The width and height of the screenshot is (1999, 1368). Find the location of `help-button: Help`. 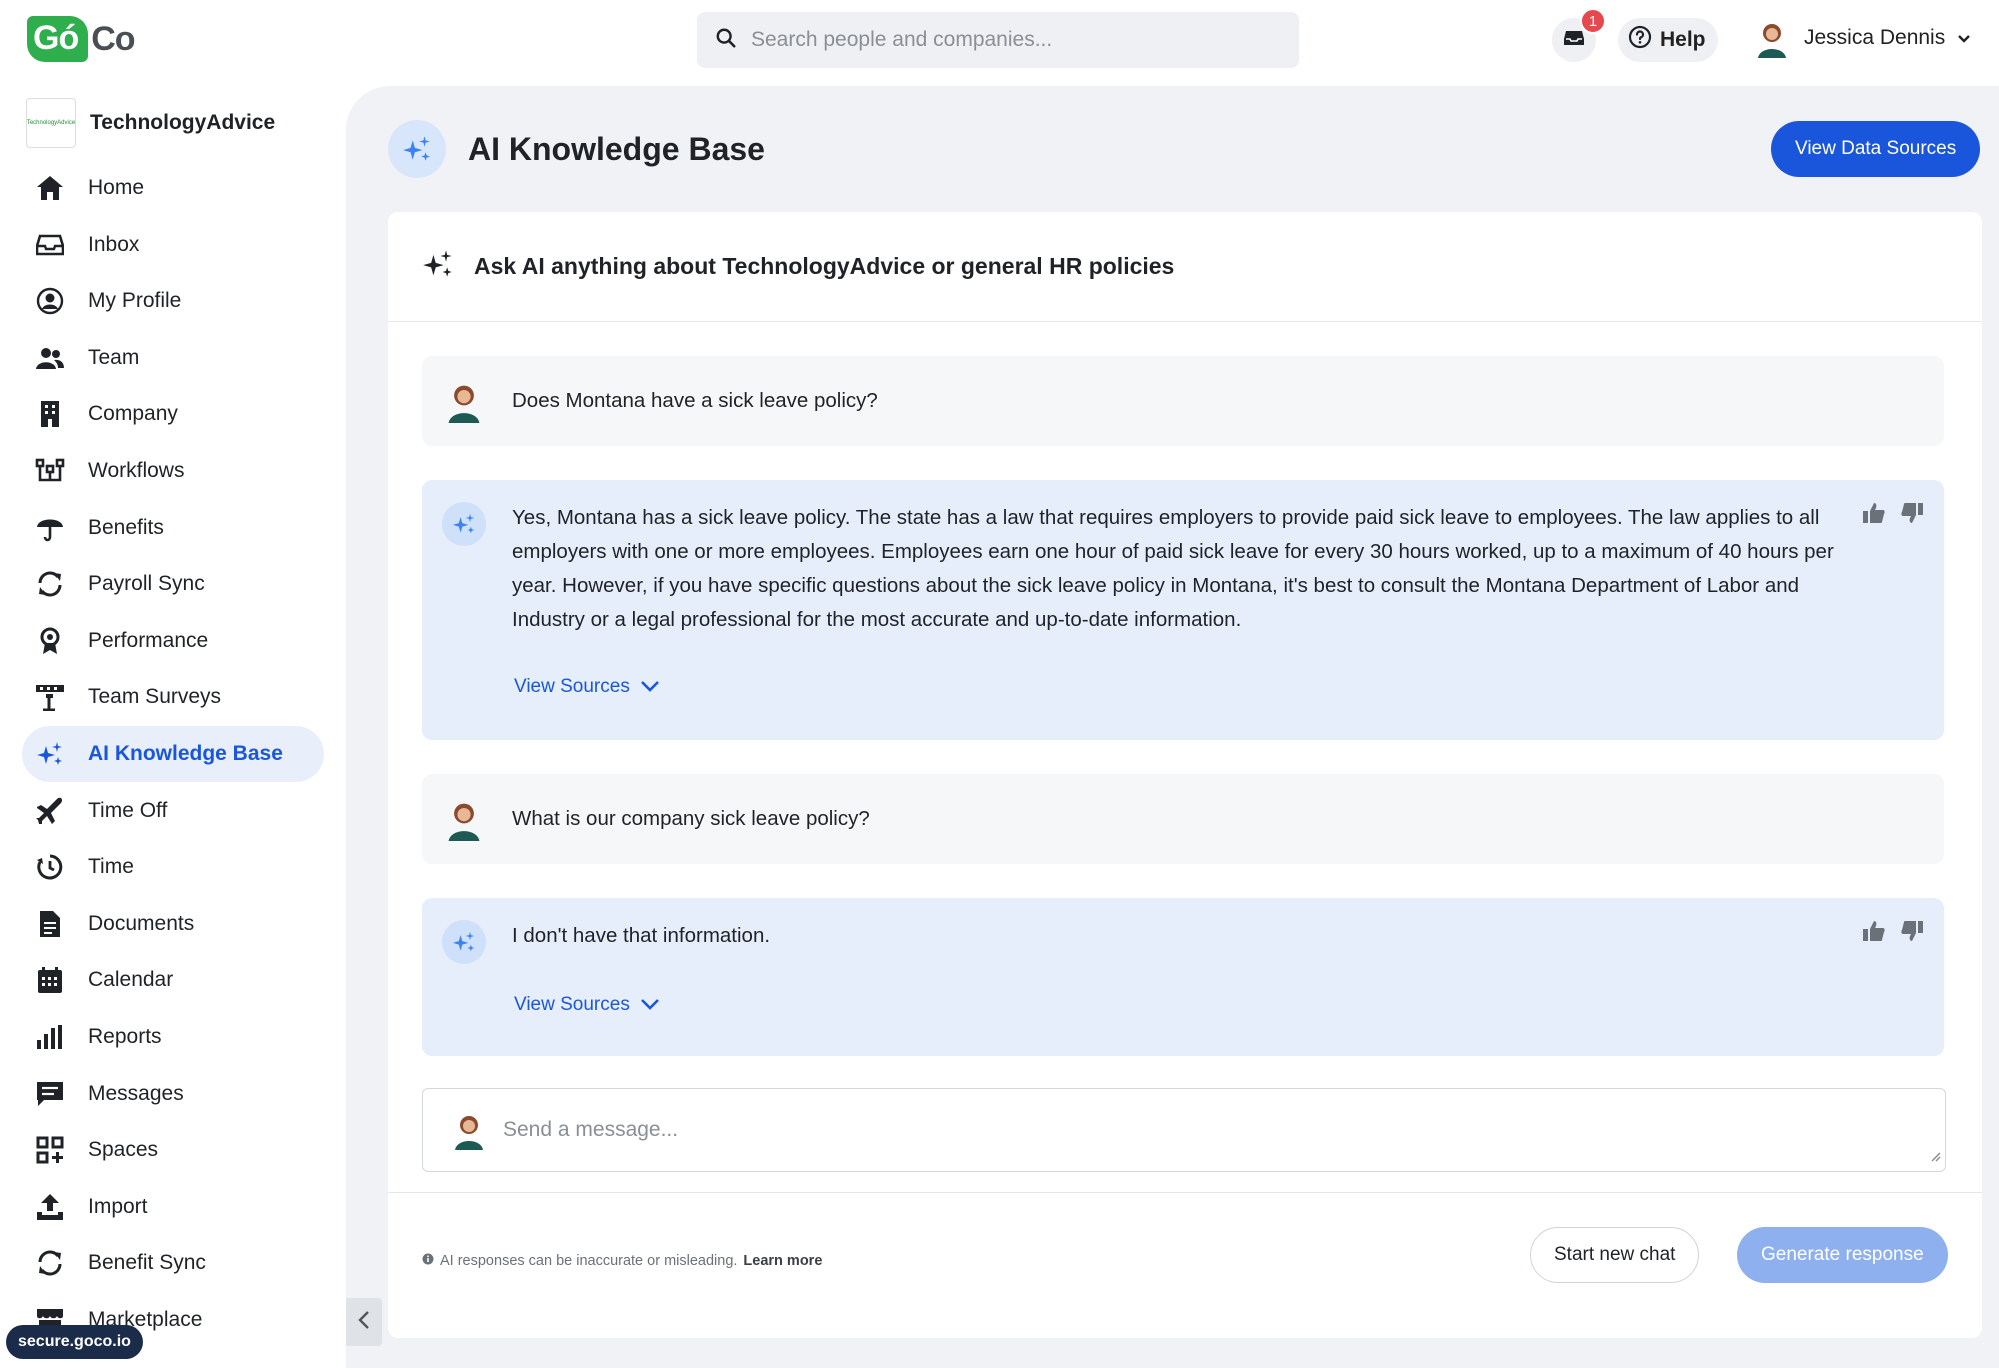

help-button: Help is located at coordinates (1668, 40).